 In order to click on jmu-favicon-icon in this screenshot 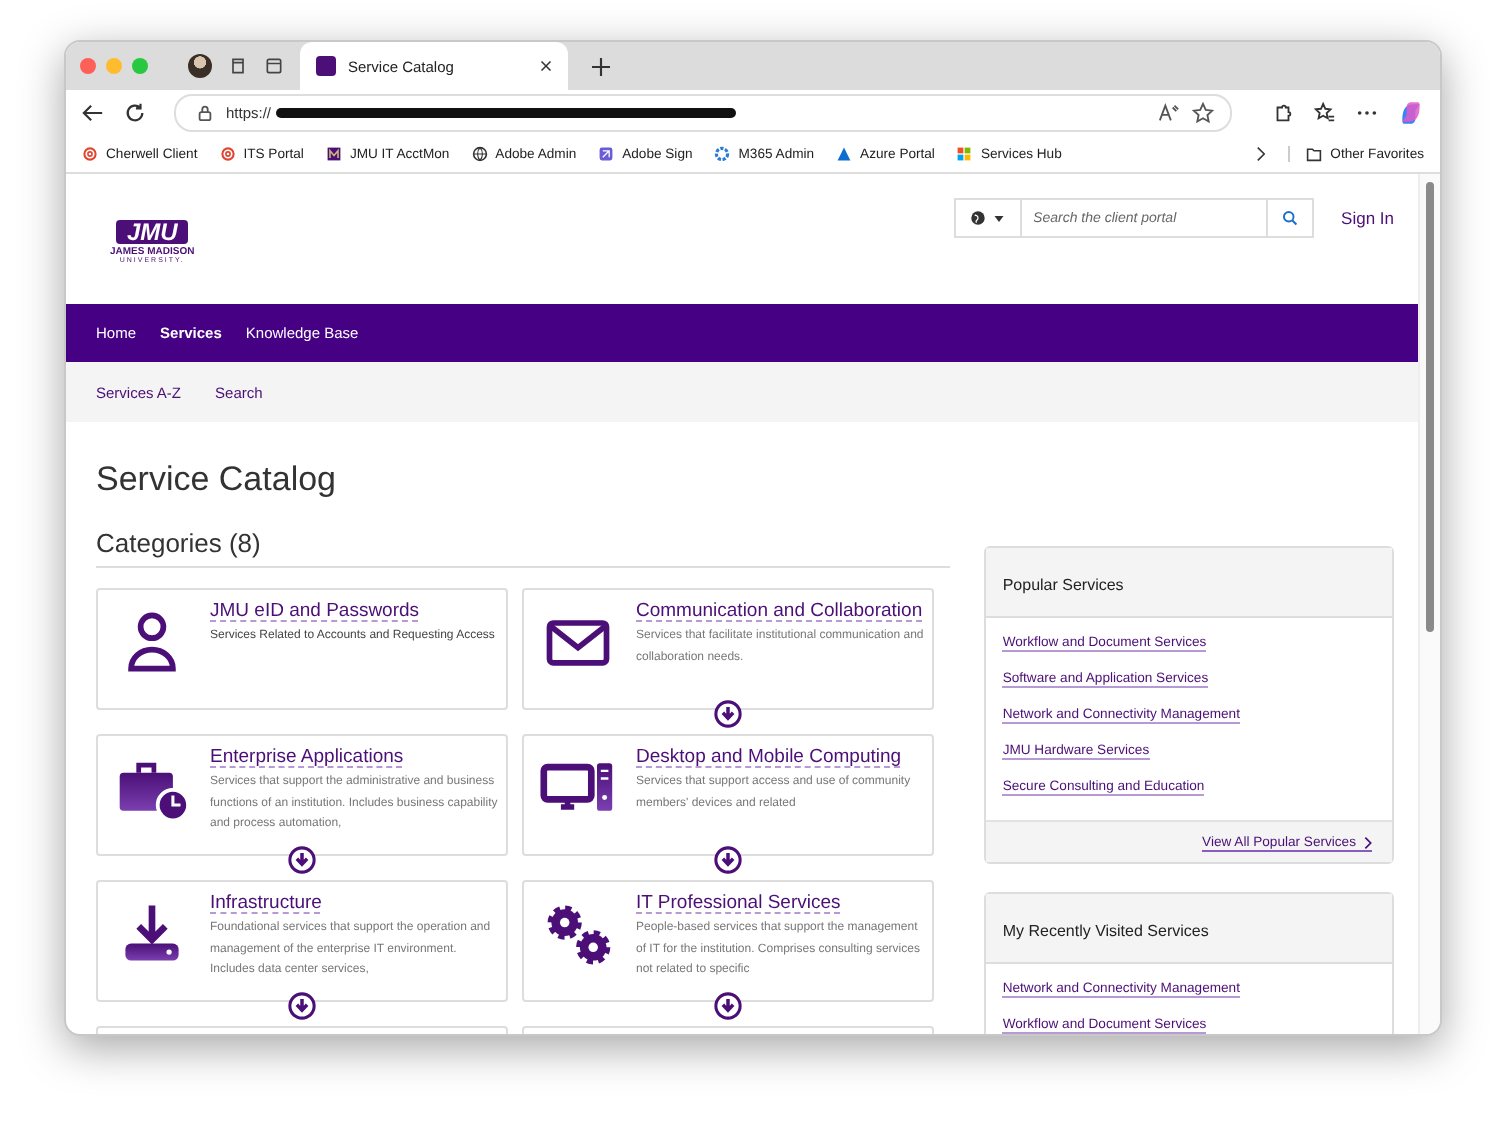, I will do `click(326, 66)`.